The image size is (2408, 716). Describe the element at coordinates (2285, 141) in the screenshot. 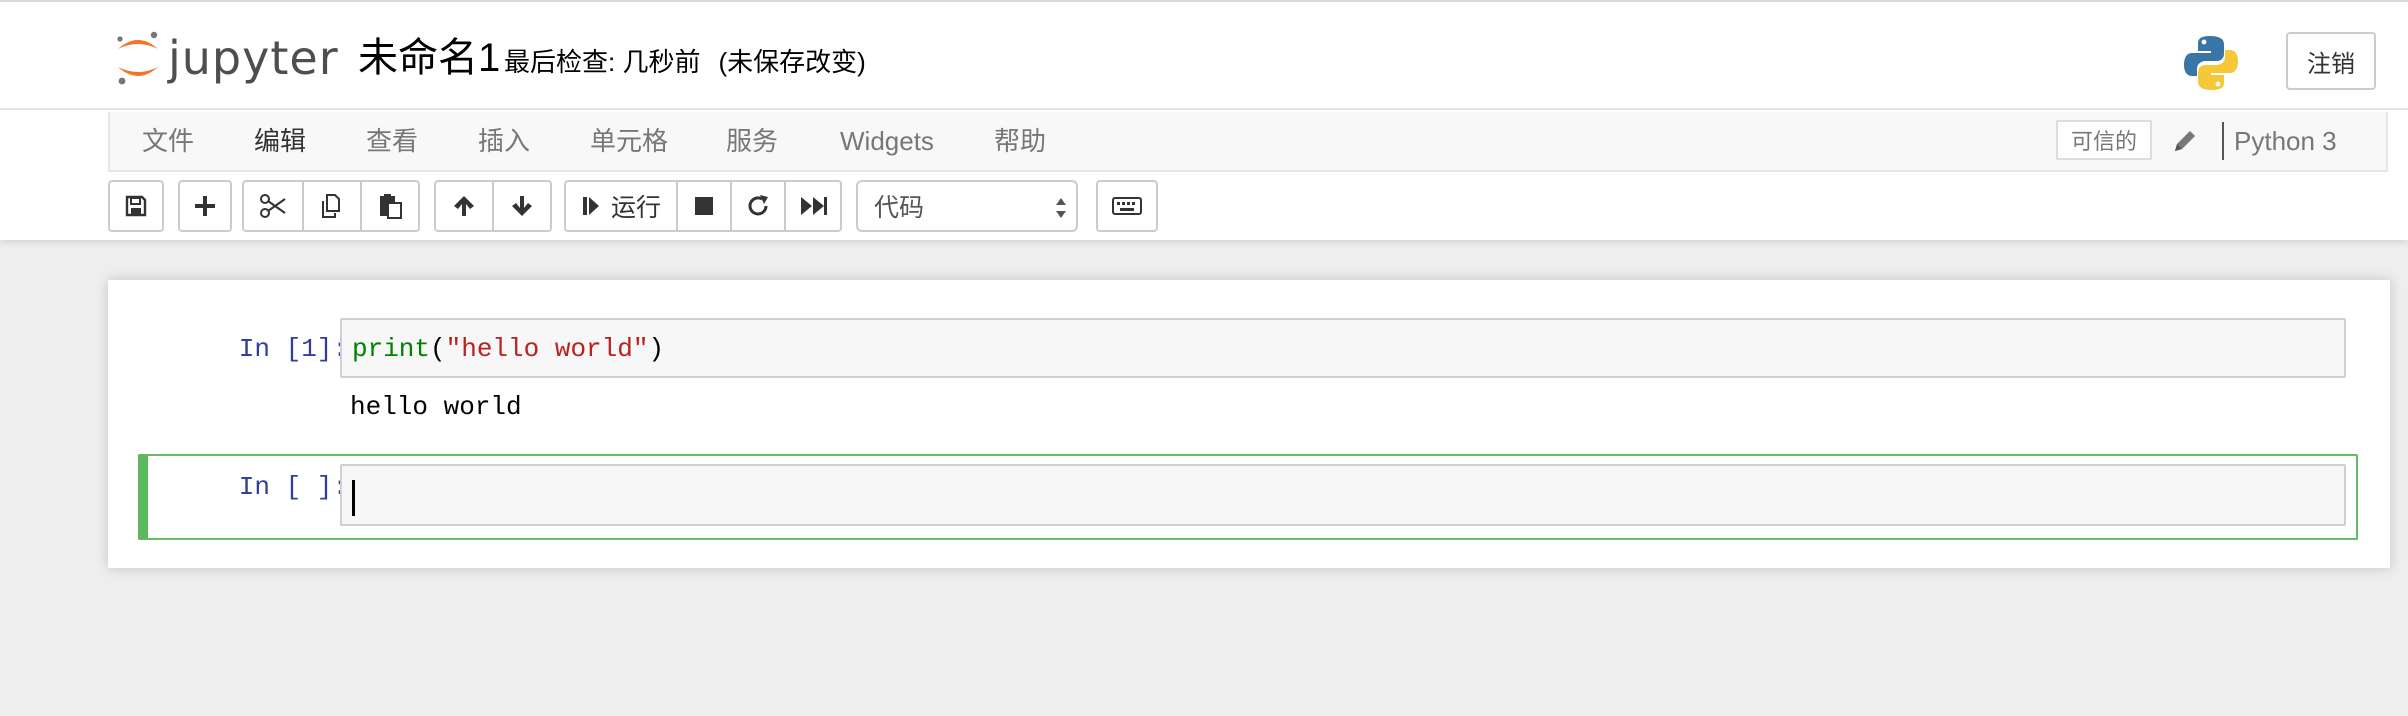

I see `kernel-name: Python 3` at that location.